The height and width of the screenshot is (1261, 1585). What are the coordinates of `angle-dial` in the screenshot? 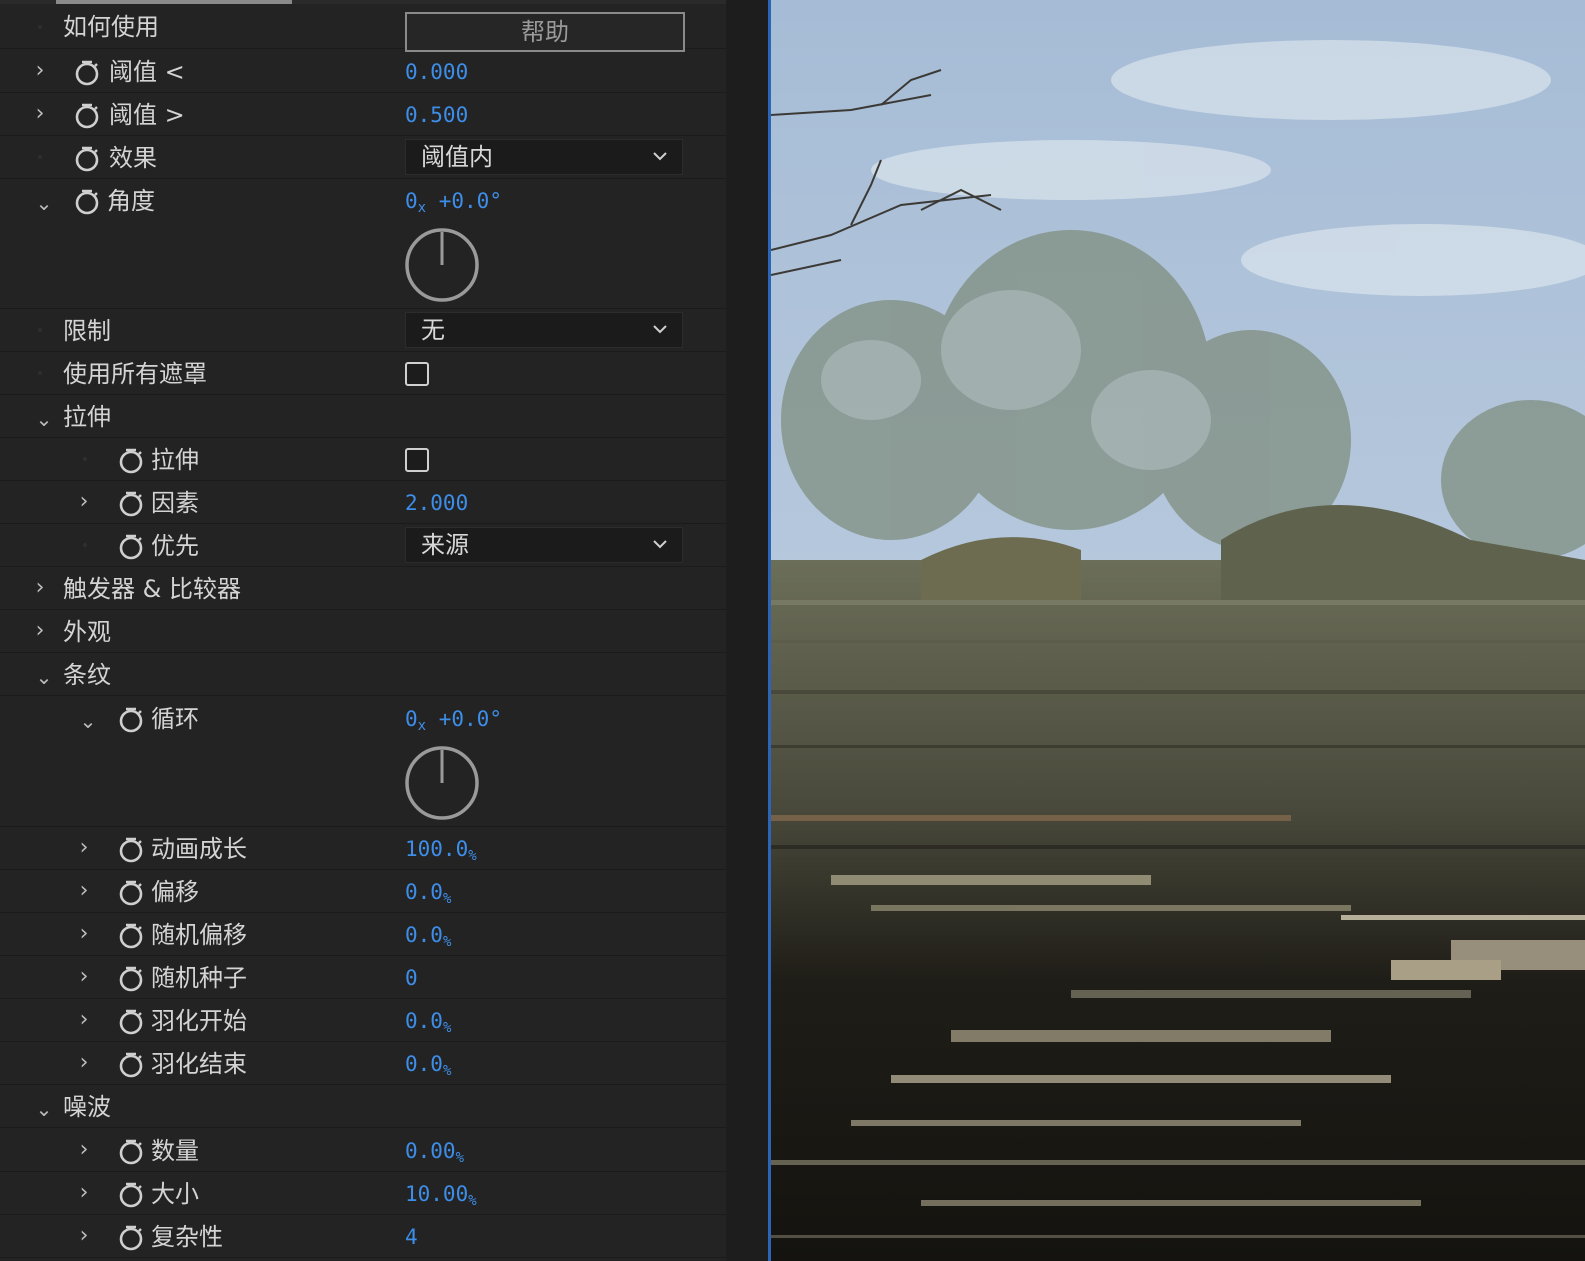 It's located at (442, 265).